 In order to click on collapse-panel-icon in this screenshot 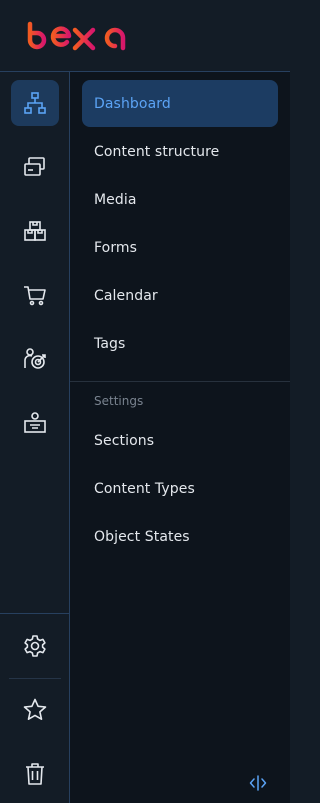, I will do `click(258, 783)`.